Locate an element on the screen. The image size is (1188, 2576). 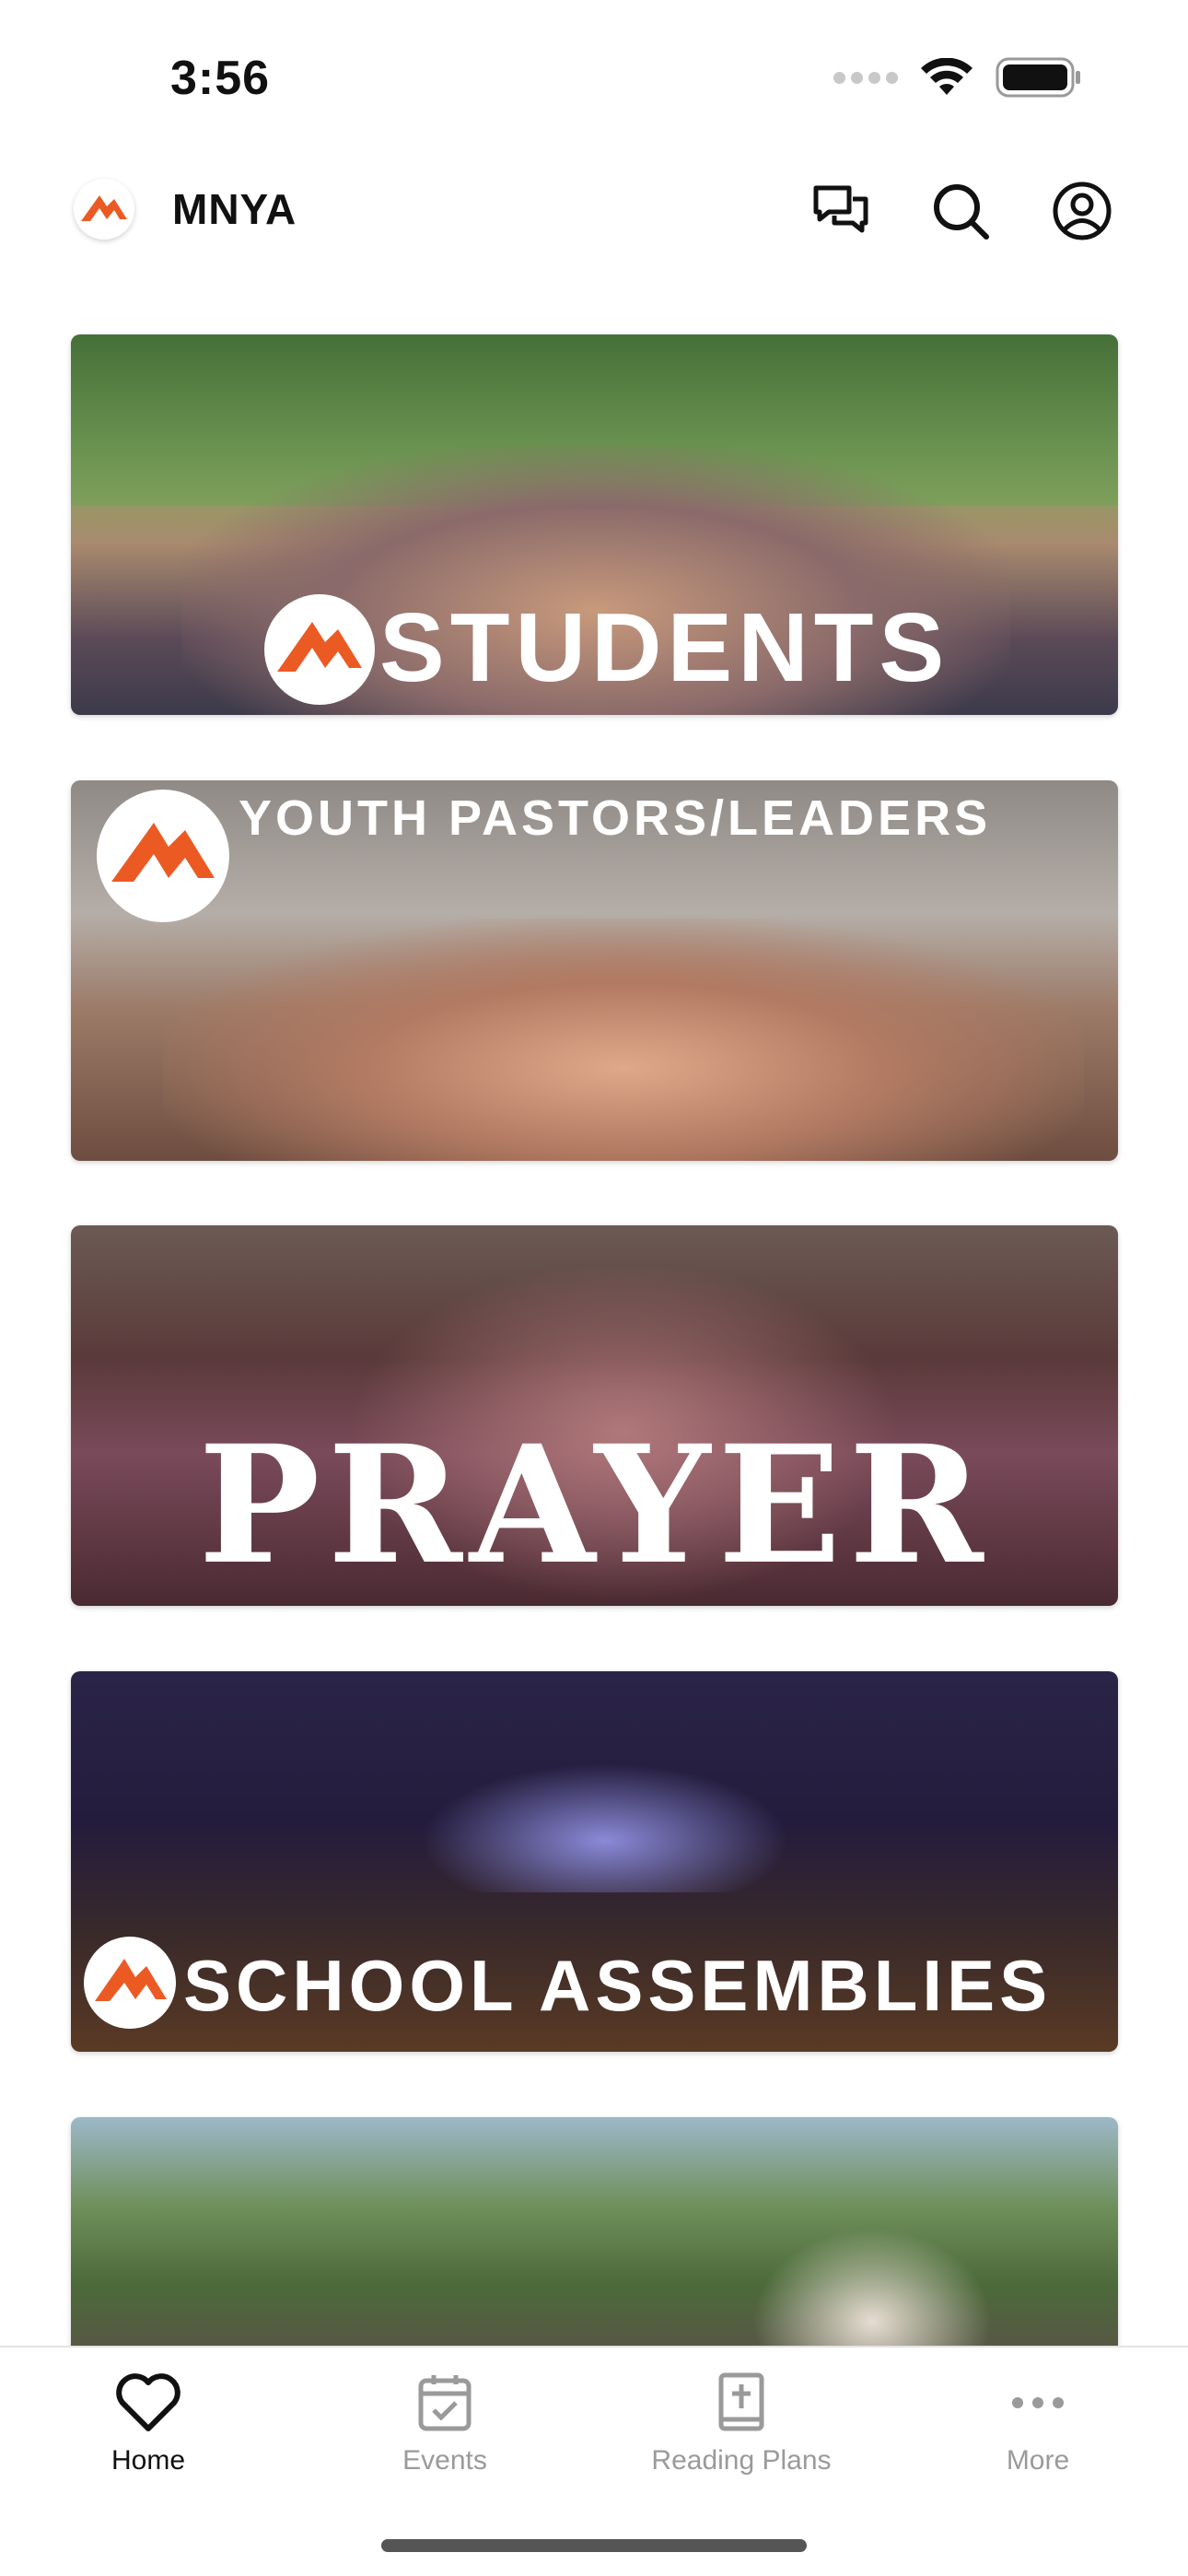
calendar-check-icon is located at coordinates (445, 2403).